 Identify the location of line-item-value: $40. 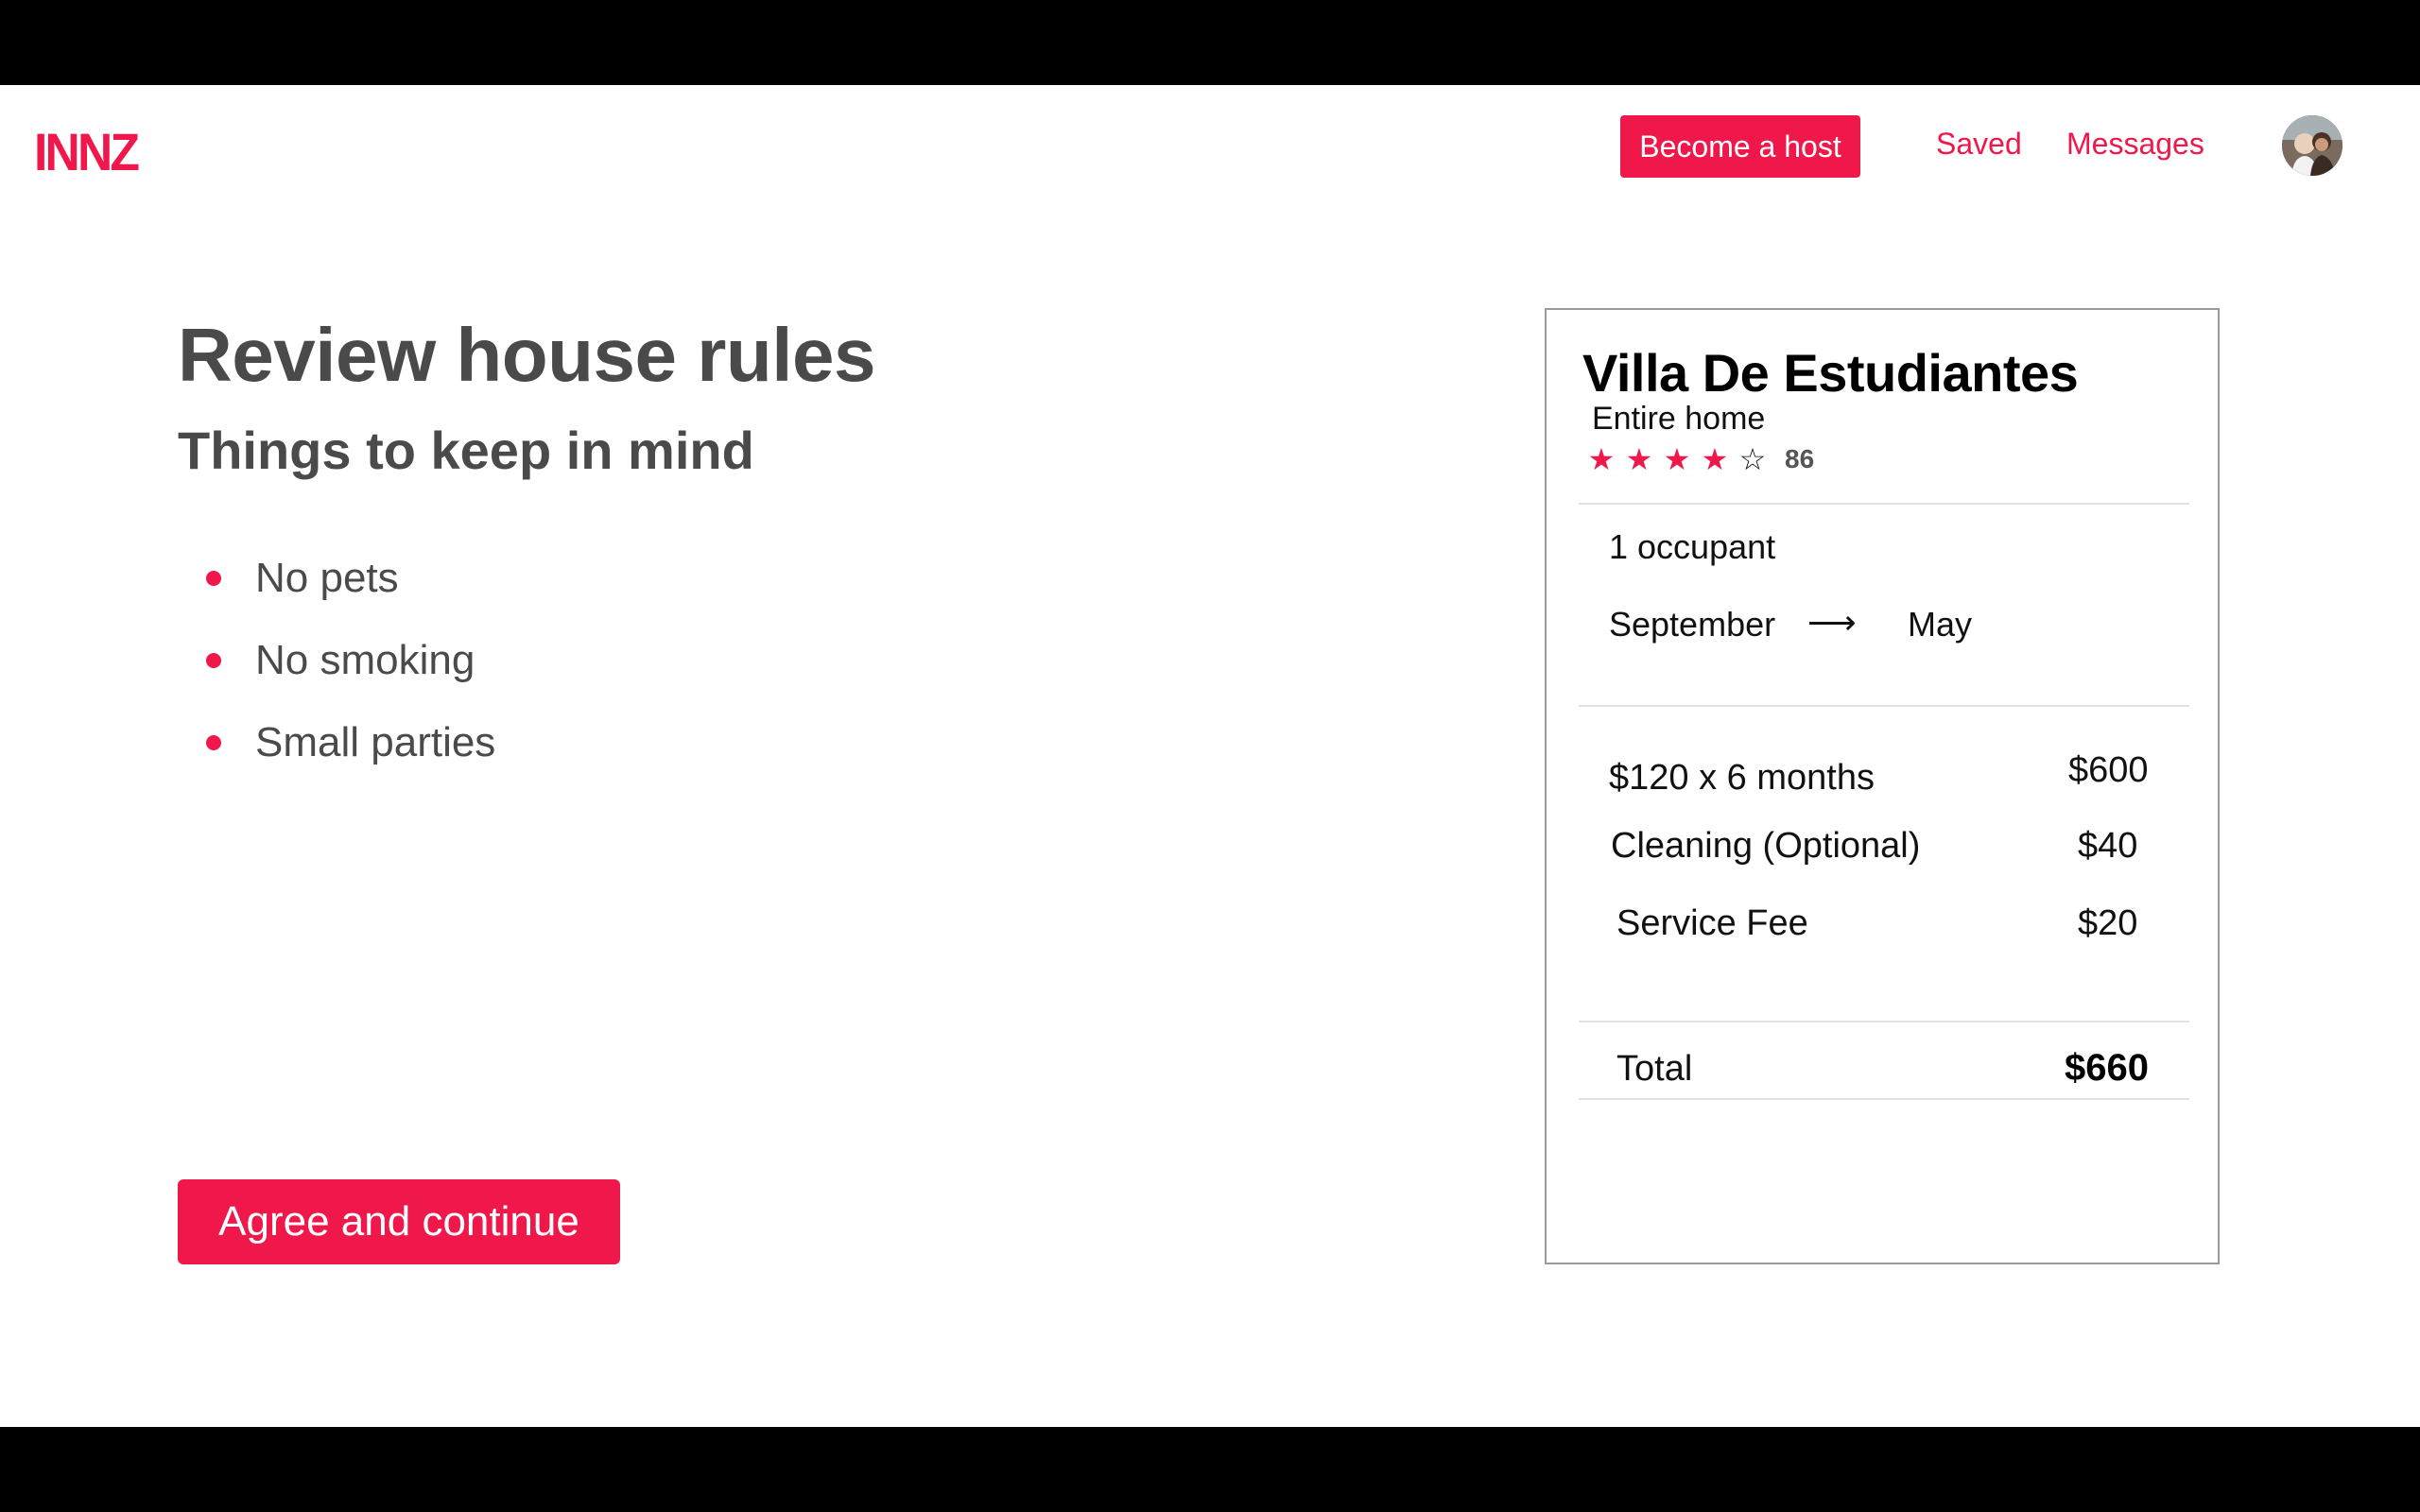
(2108, 846).